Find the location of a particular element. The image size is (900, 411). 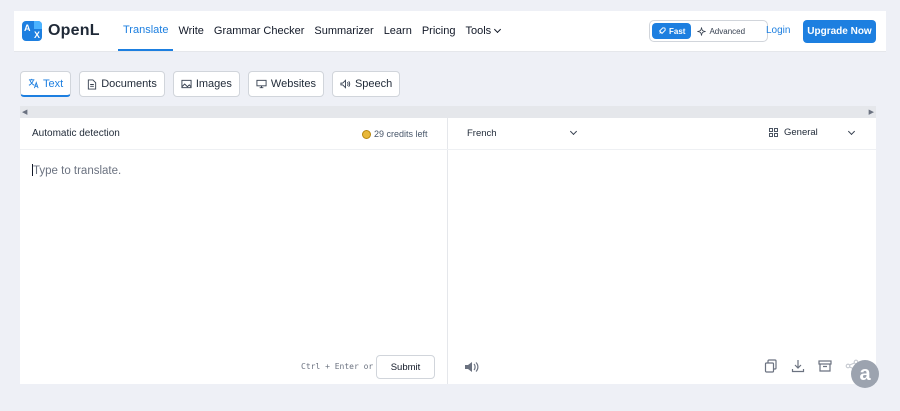

image-icon is located at coordinates (186, 84).